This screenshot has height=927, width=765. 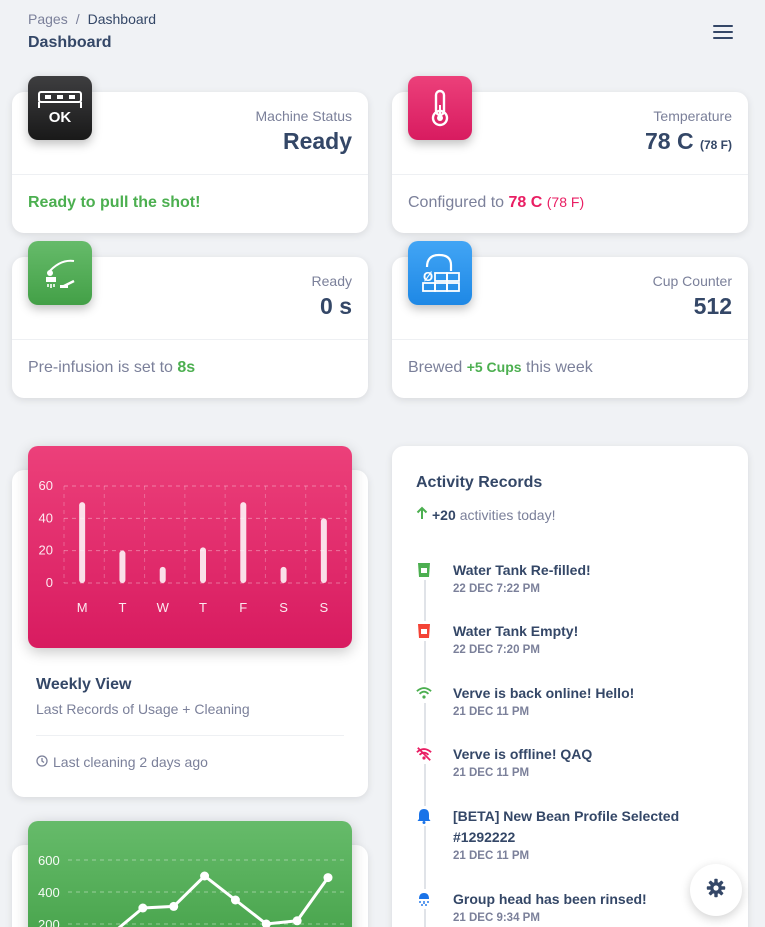 What do you see at coordinates (424, 570) in the screenshot?
I see `water-tank-full-icon` at bounding box center [424, 570].